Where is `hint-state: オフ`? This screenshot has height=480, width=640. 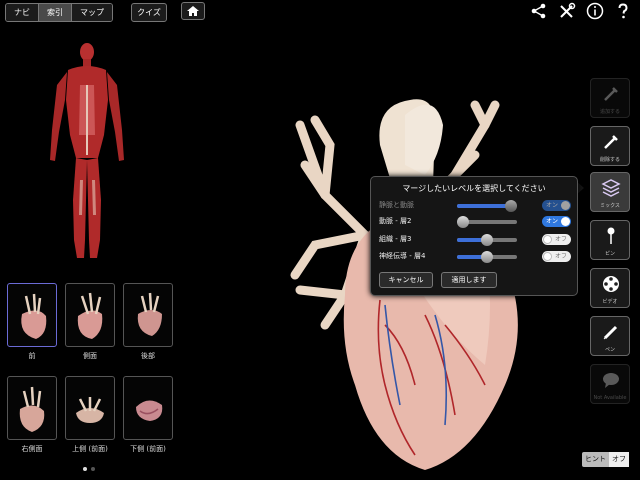
hint-state: オフ is located at coordinates (619, 459).